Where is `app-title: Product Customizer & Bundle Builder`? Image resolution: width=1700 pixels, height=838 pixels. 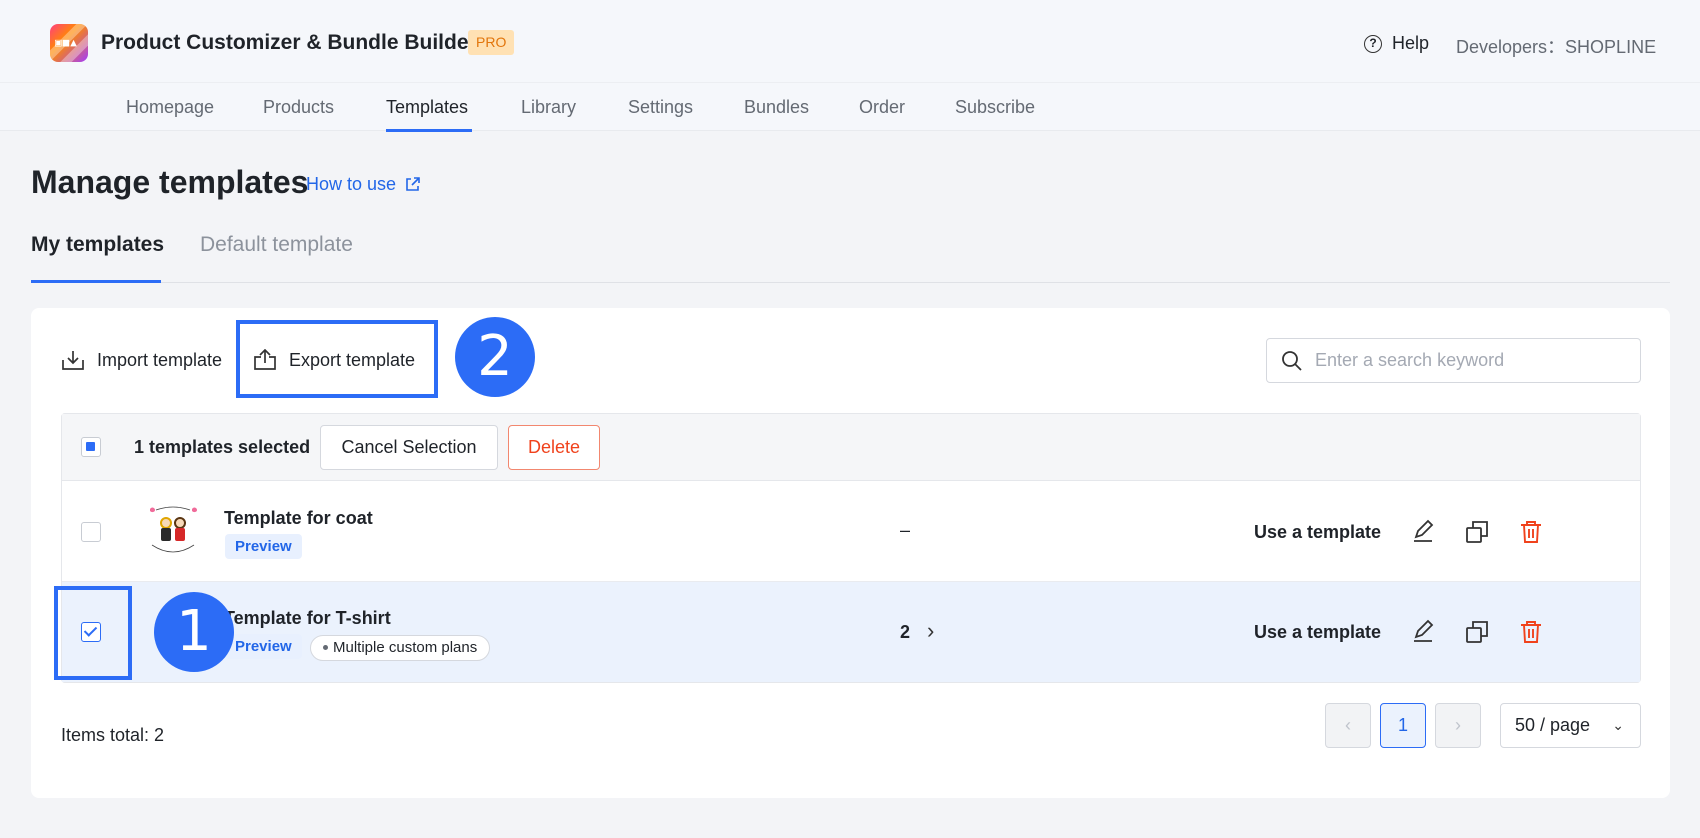
app-title: Product Customizer & Bundle Builder is located at coordinates (289, 42).